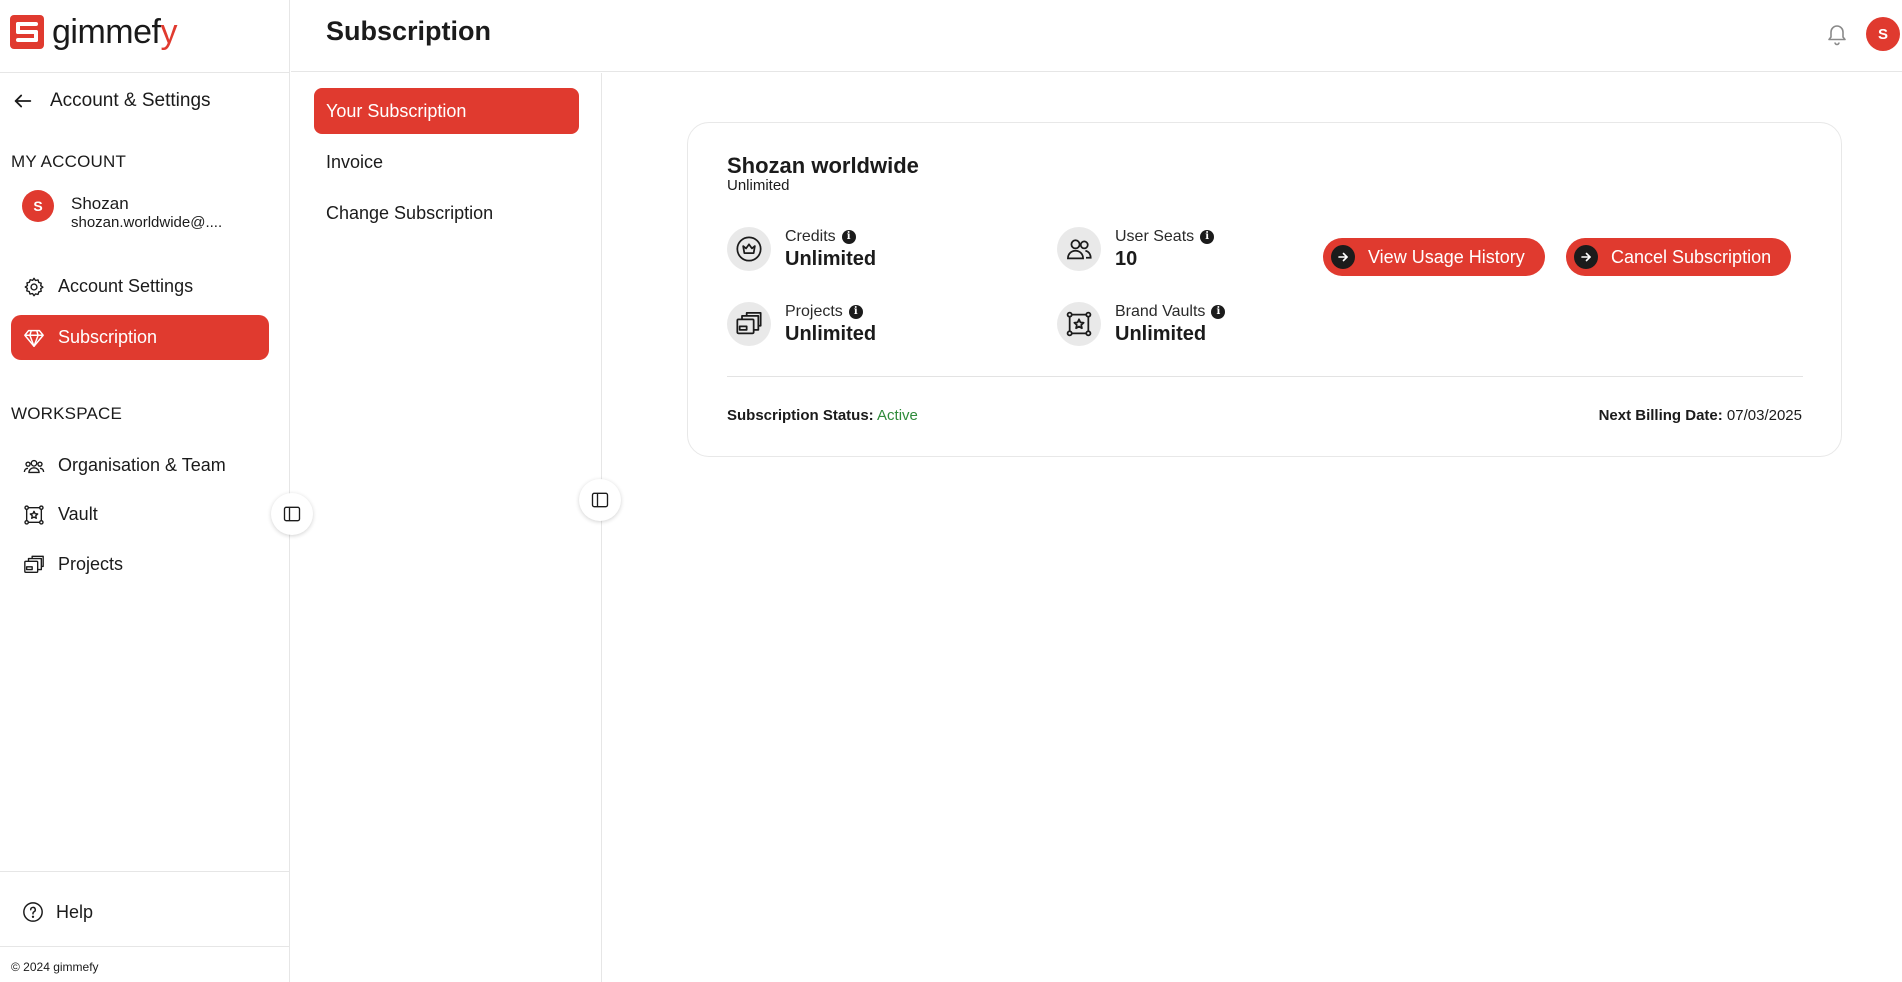 This screenshot has width=1902, height=982. Describe the element at coordinates (108, 337) in the screenshot. I see `sidebar-item-label: Subscription` at that location.